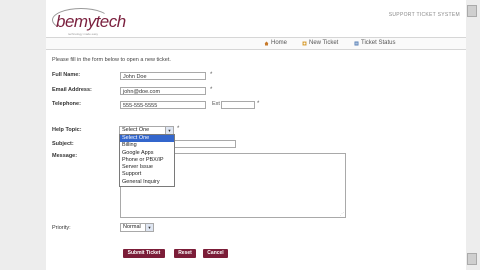  Describe the element at coordinates (472, 259) in the screenshot. I see `scroll-down-button` at that location.